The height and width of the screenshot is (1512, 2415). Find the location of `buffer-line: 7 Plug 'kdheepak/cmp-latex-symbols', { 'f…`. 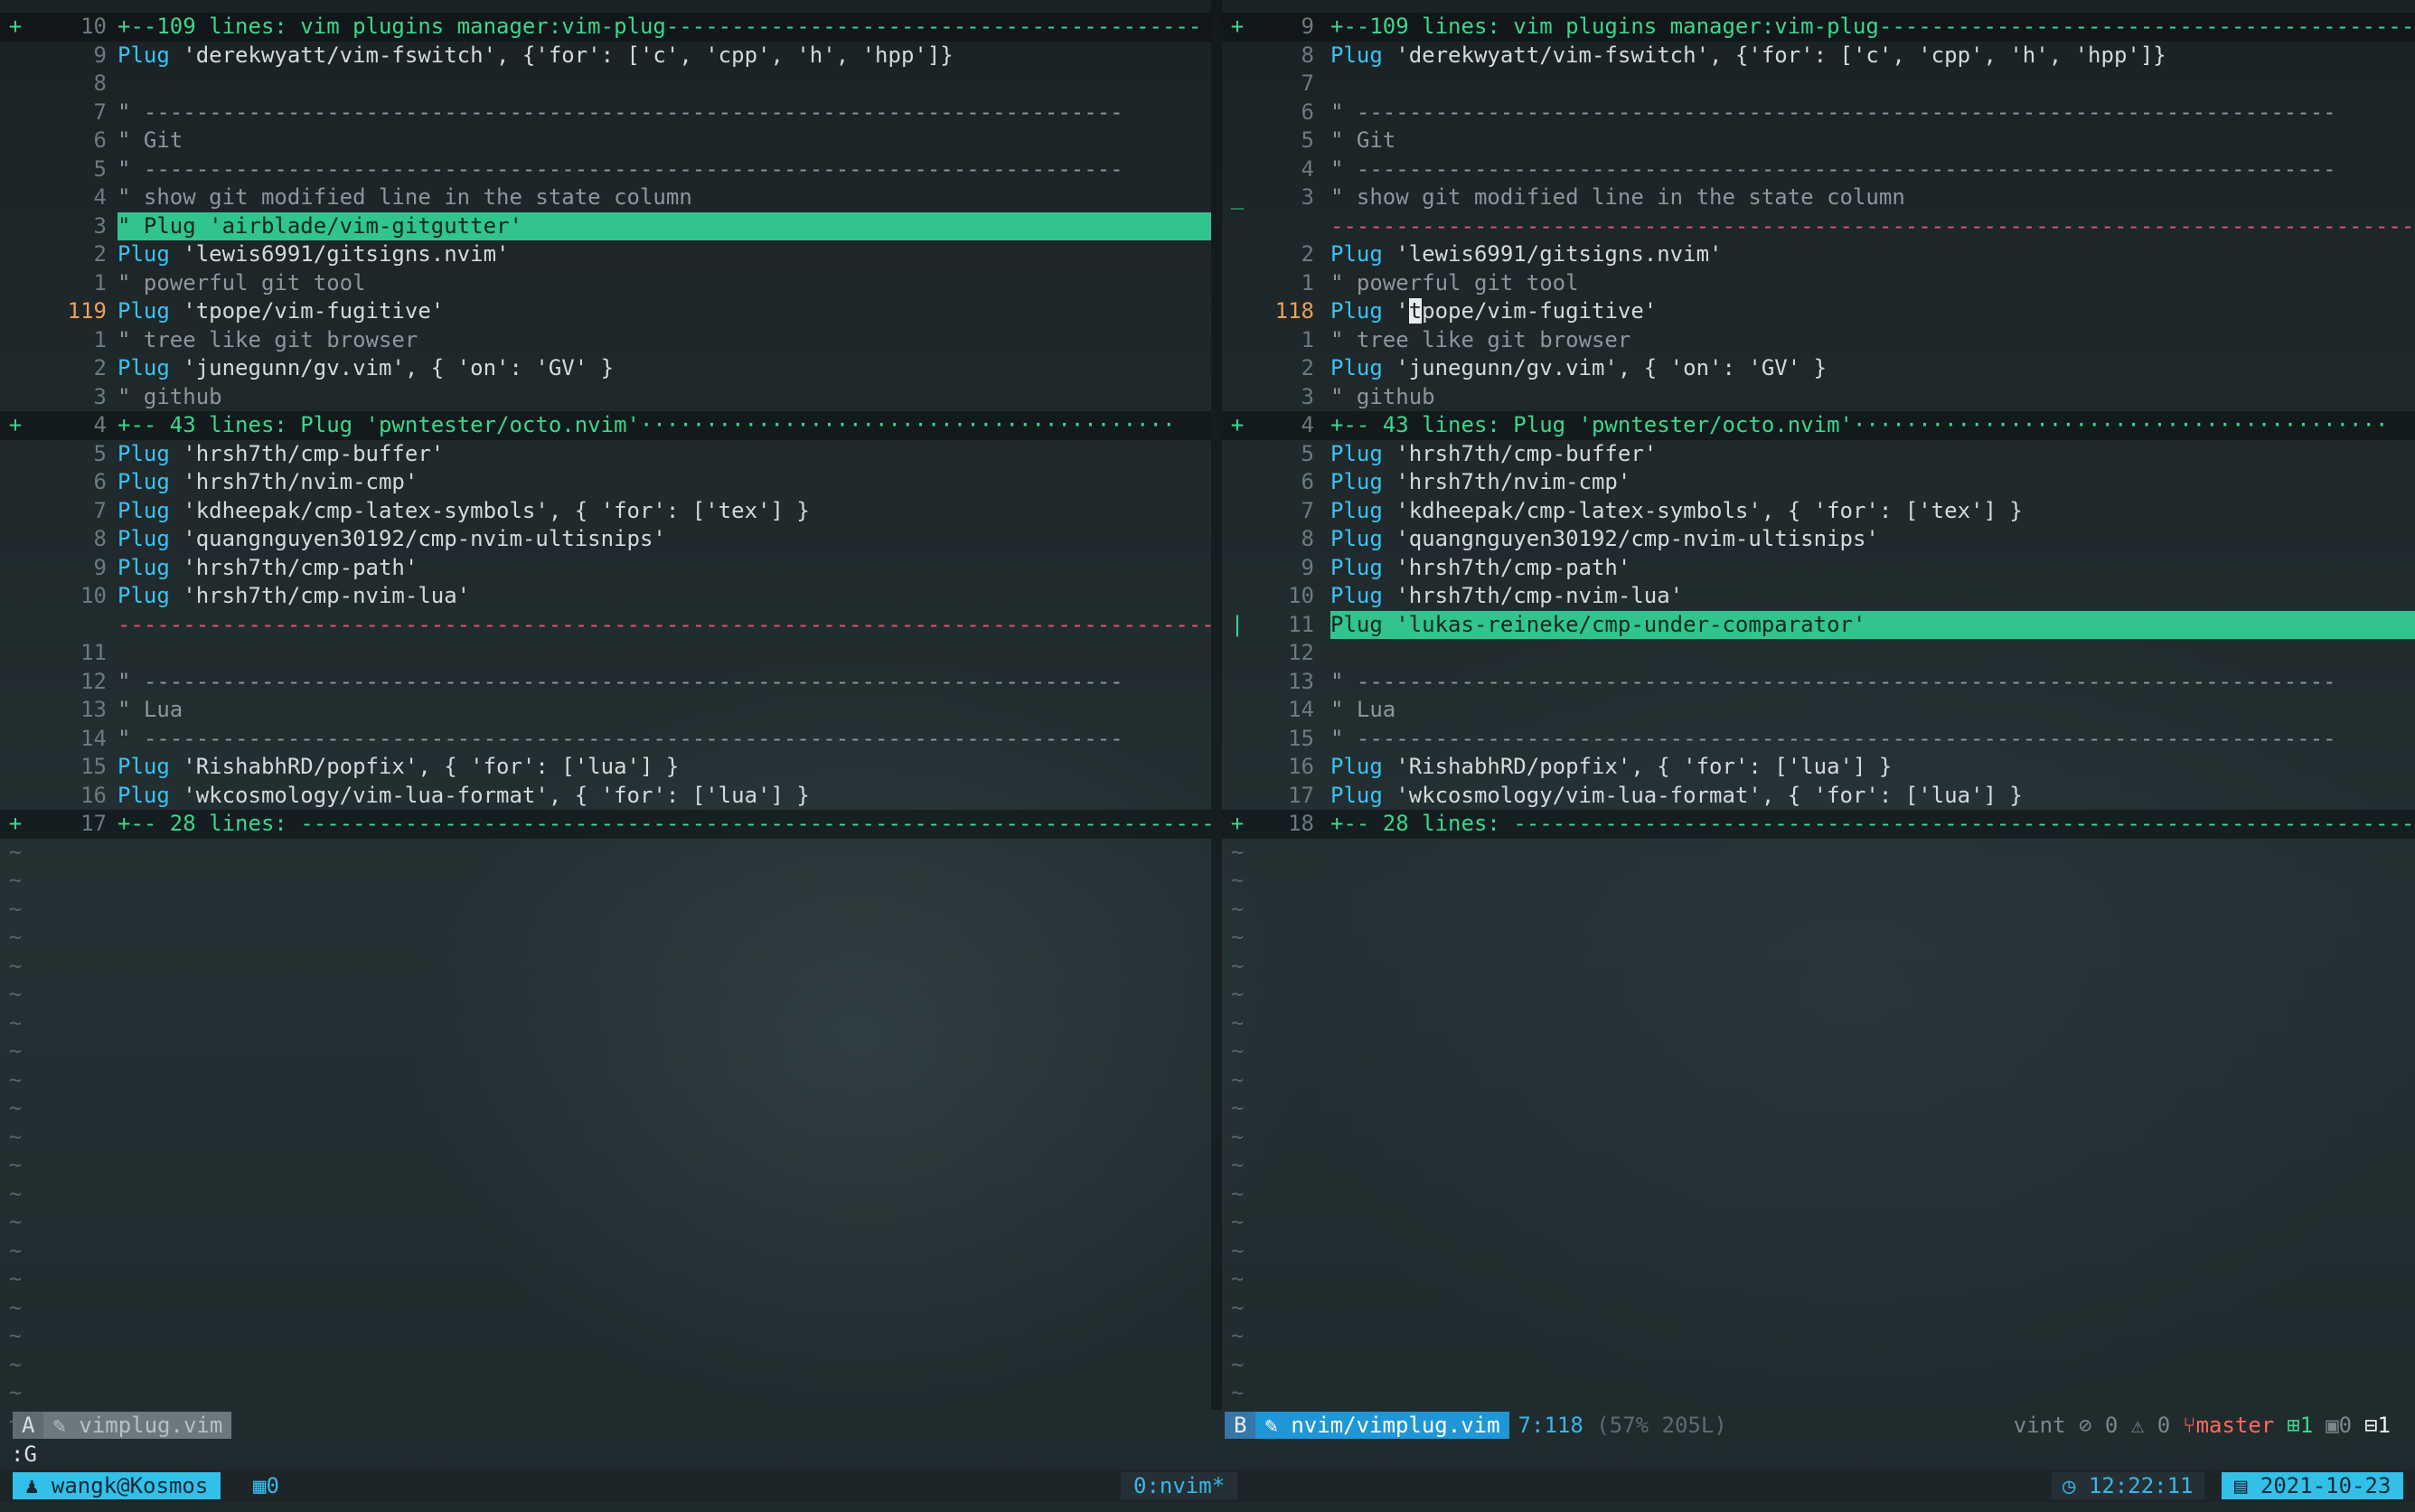

buffer-line: 7 Plug 'kdheepak/cmp-latex-symbols', { 'f… is located at coordinates (606, 511).